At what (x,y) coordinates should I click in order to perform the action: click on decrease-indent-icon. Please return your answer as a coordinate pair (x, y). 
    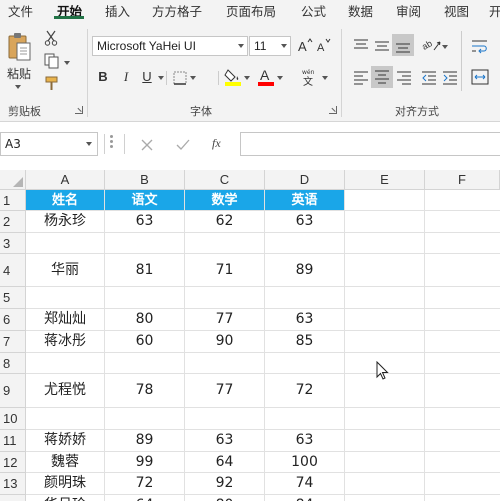
    Looking at the image, I should click on (429, 78).